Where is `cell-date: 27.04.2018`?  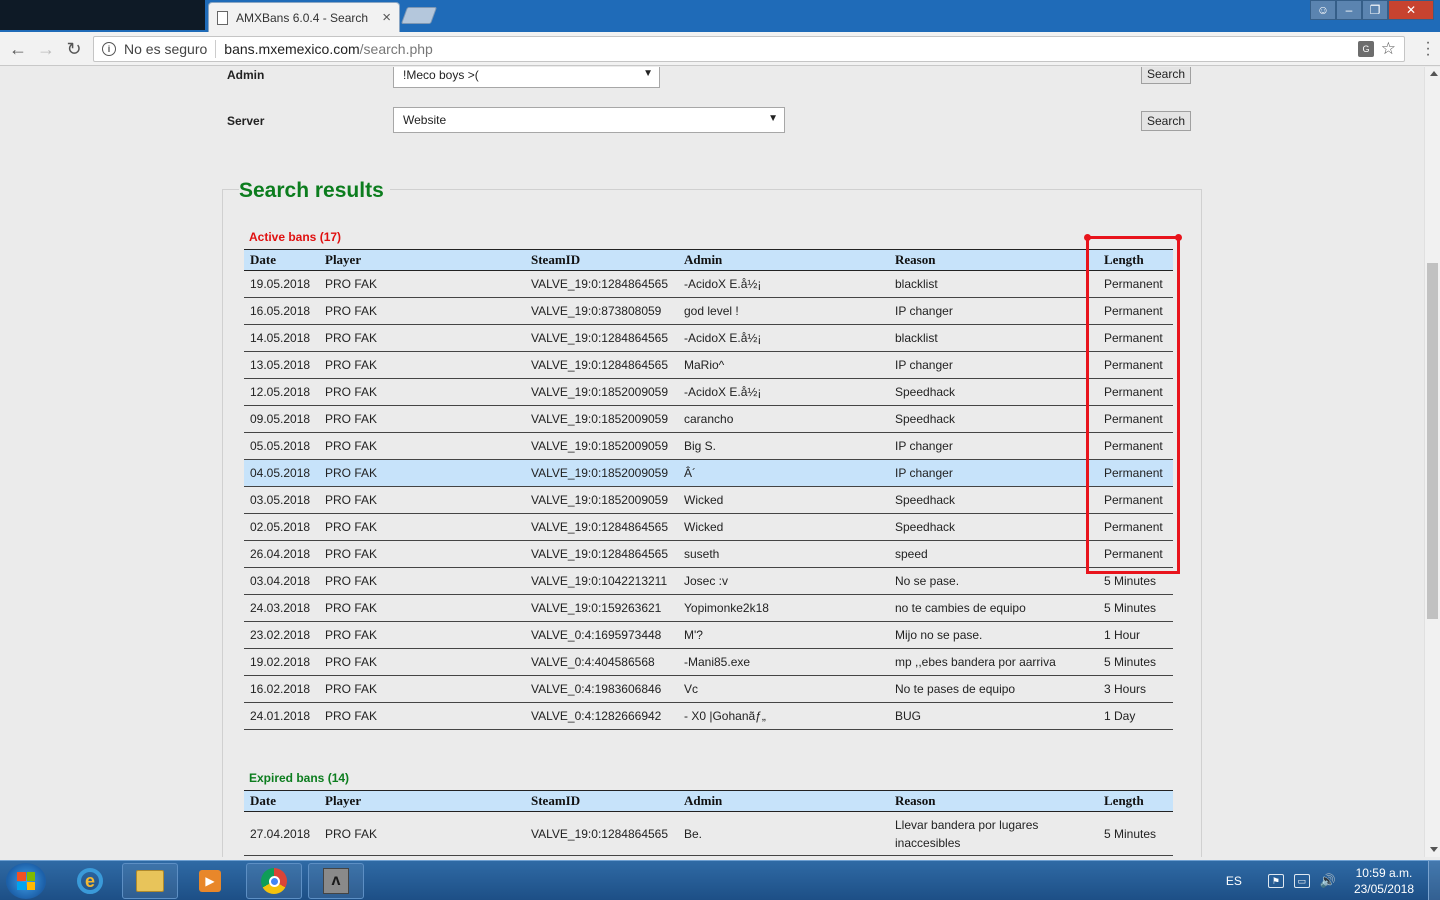 cell-date: 27.04.2018 is located at coordinates (281, 833).